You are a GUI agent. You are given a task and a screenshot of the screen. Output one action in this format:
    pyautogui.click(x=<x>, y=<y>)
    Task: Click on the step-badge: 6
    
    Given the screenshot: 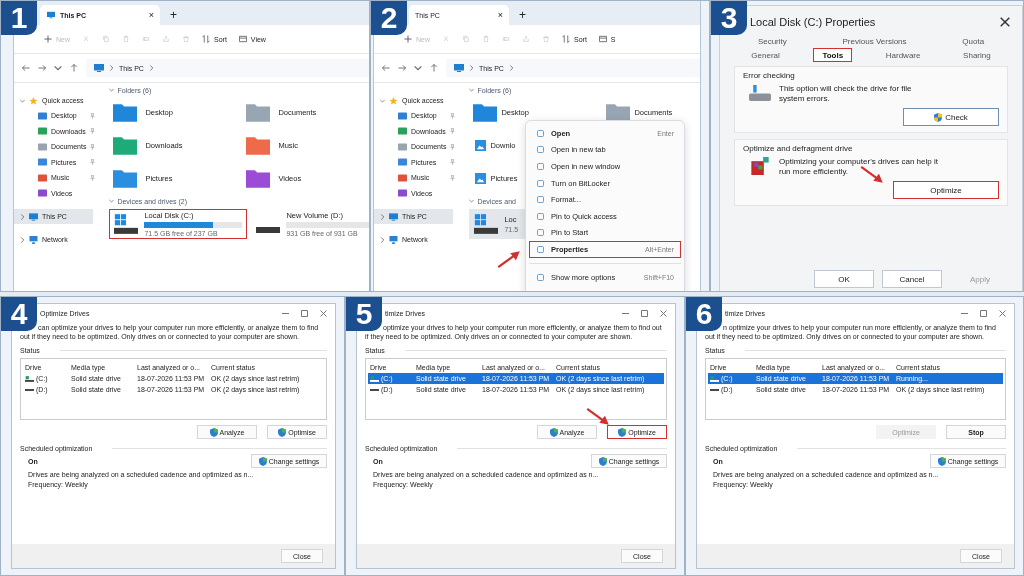 What is the action you would take?
    pyautogui.click(x=704, y=314)
    